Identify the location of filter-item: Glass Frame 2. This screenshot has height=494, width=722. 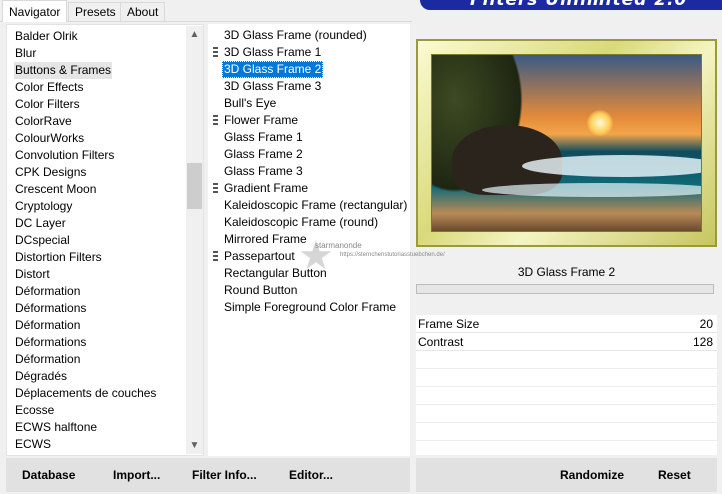
(263, 154).